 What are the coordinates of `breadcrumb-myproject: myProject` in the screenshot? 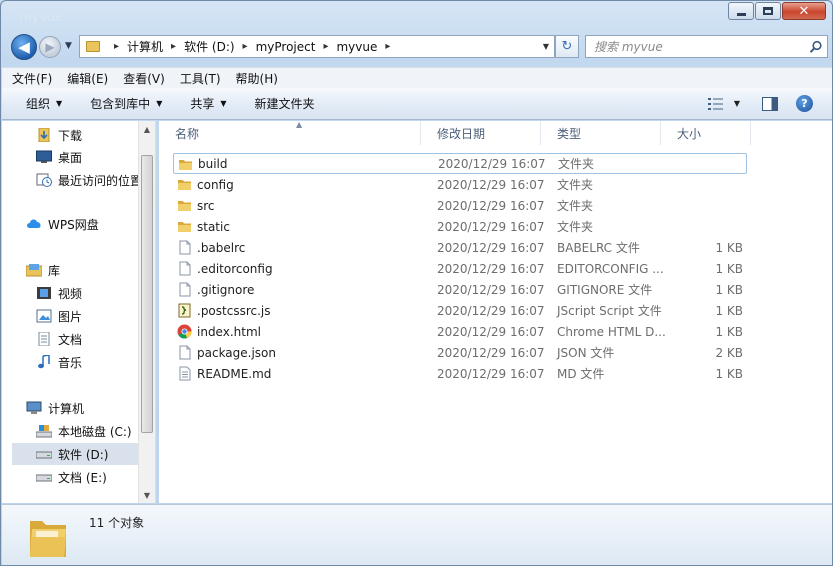 It's located at (286, 47).